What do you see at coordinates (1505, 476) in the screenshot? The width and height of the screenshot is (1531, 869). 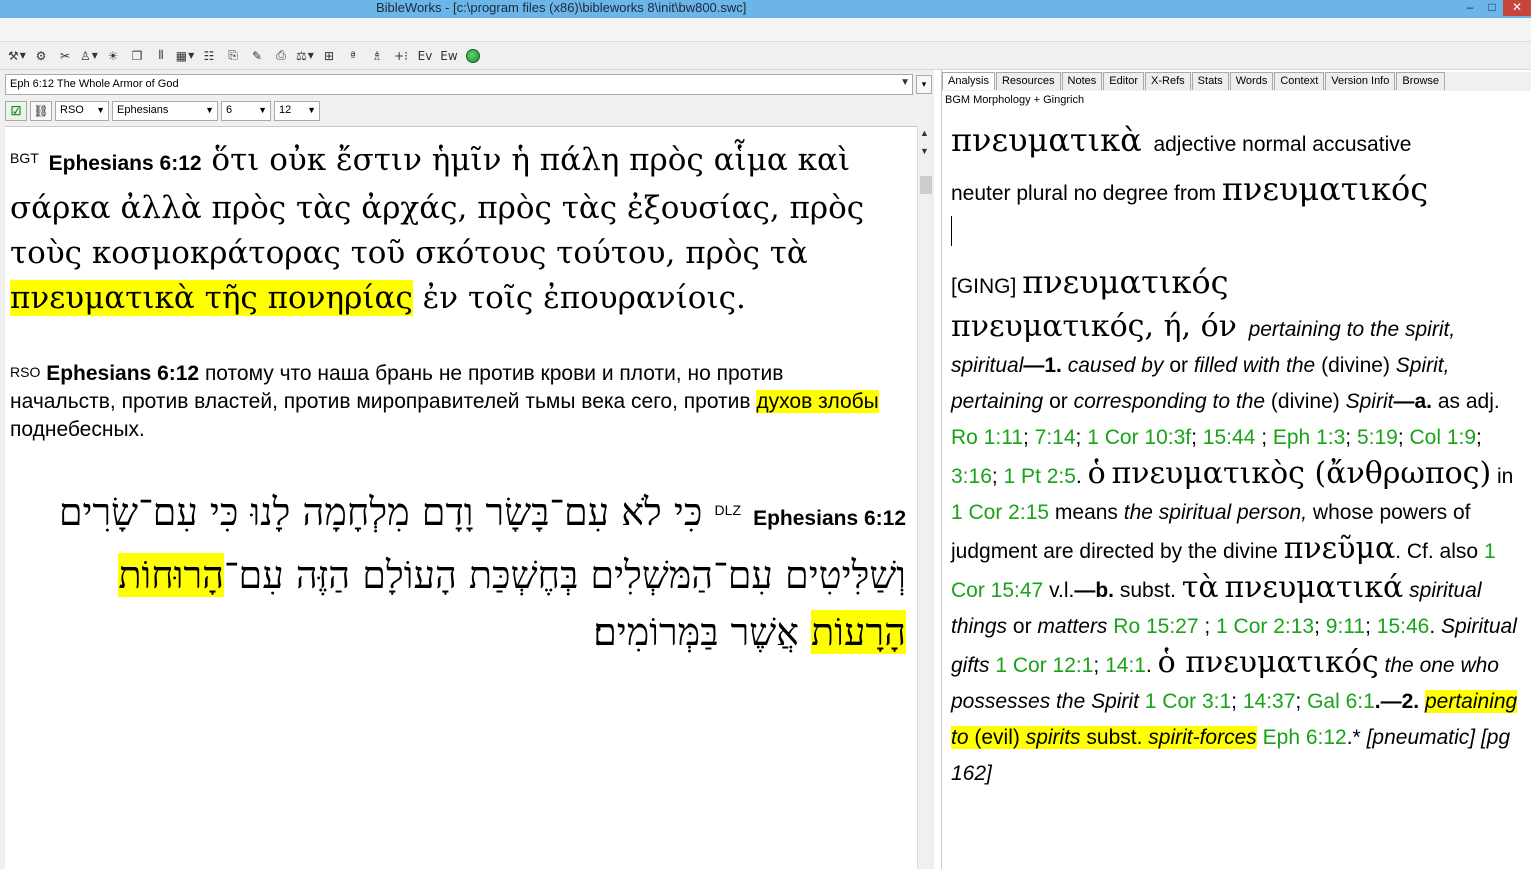 I see `in-word: in` at bounding box center [1505, 476].